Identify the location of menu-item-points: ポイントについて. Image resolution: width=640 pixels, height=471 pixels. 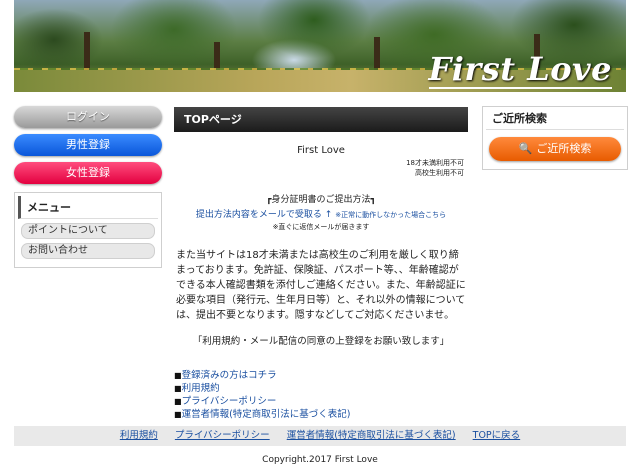
(88, 231).